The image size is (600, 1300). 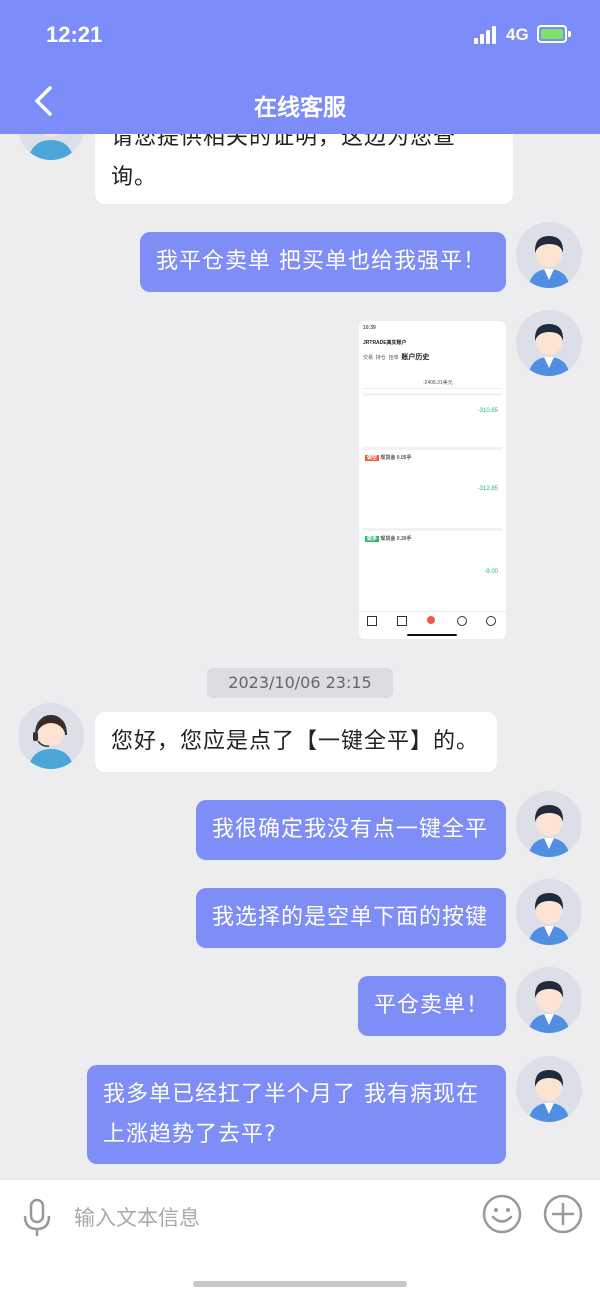 I want to click on nav-bar: 在线客服, so click(x=300, y=102).